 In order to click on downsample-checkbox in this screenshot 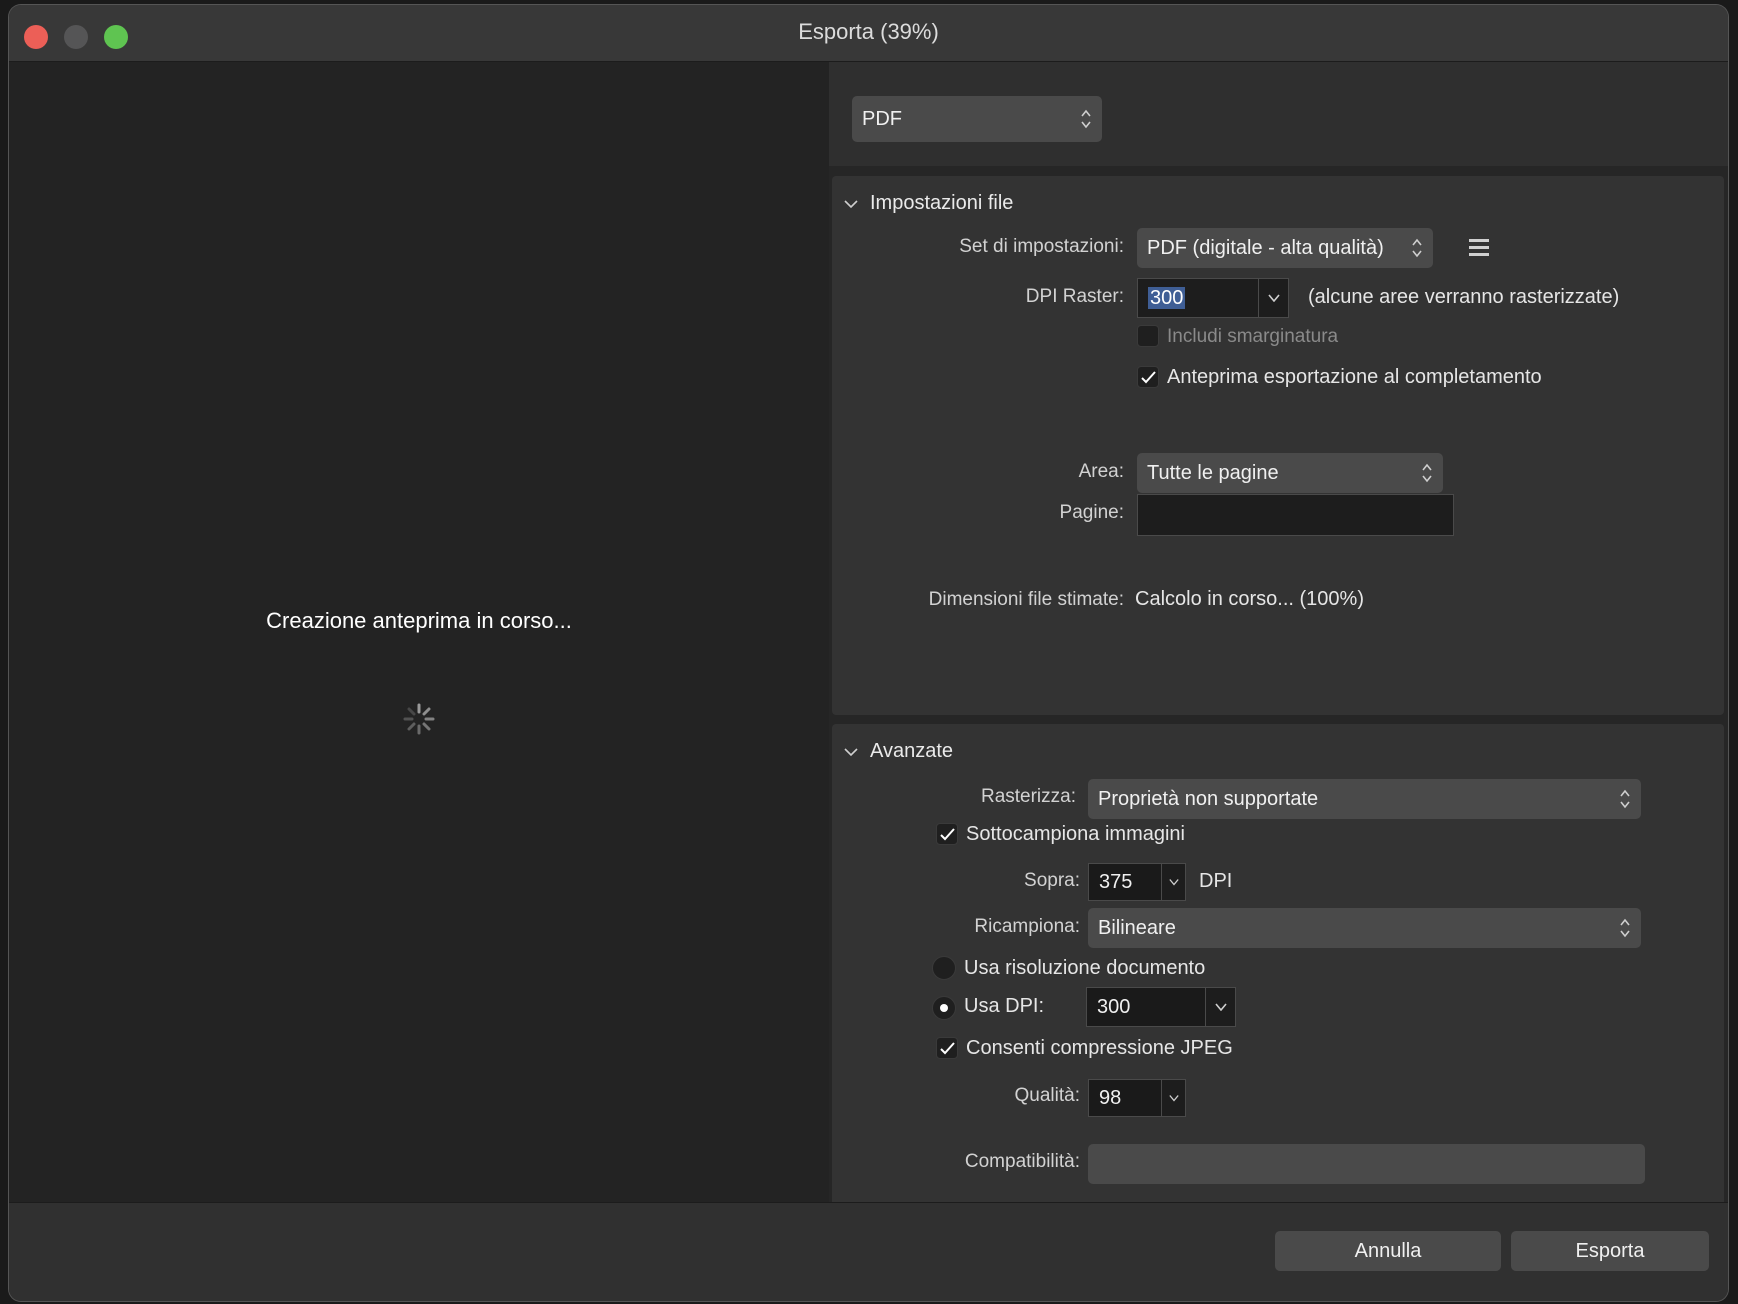, I will do `click(947, 834)`.